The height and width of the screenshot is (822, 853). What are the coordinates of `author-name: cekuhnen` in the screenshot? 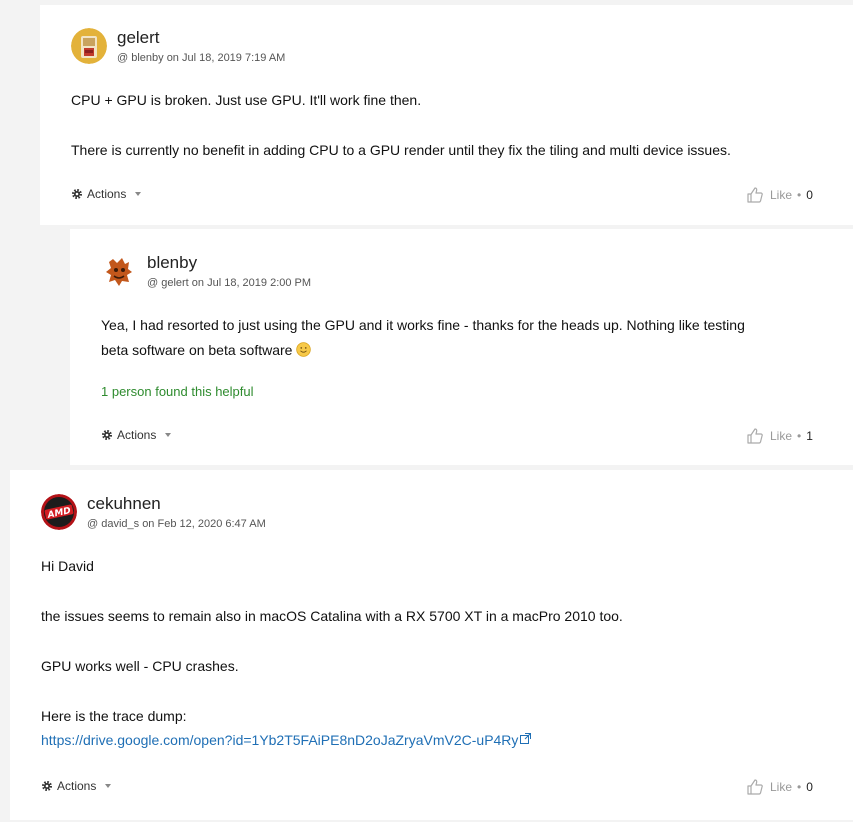 It's located at (124, 504).